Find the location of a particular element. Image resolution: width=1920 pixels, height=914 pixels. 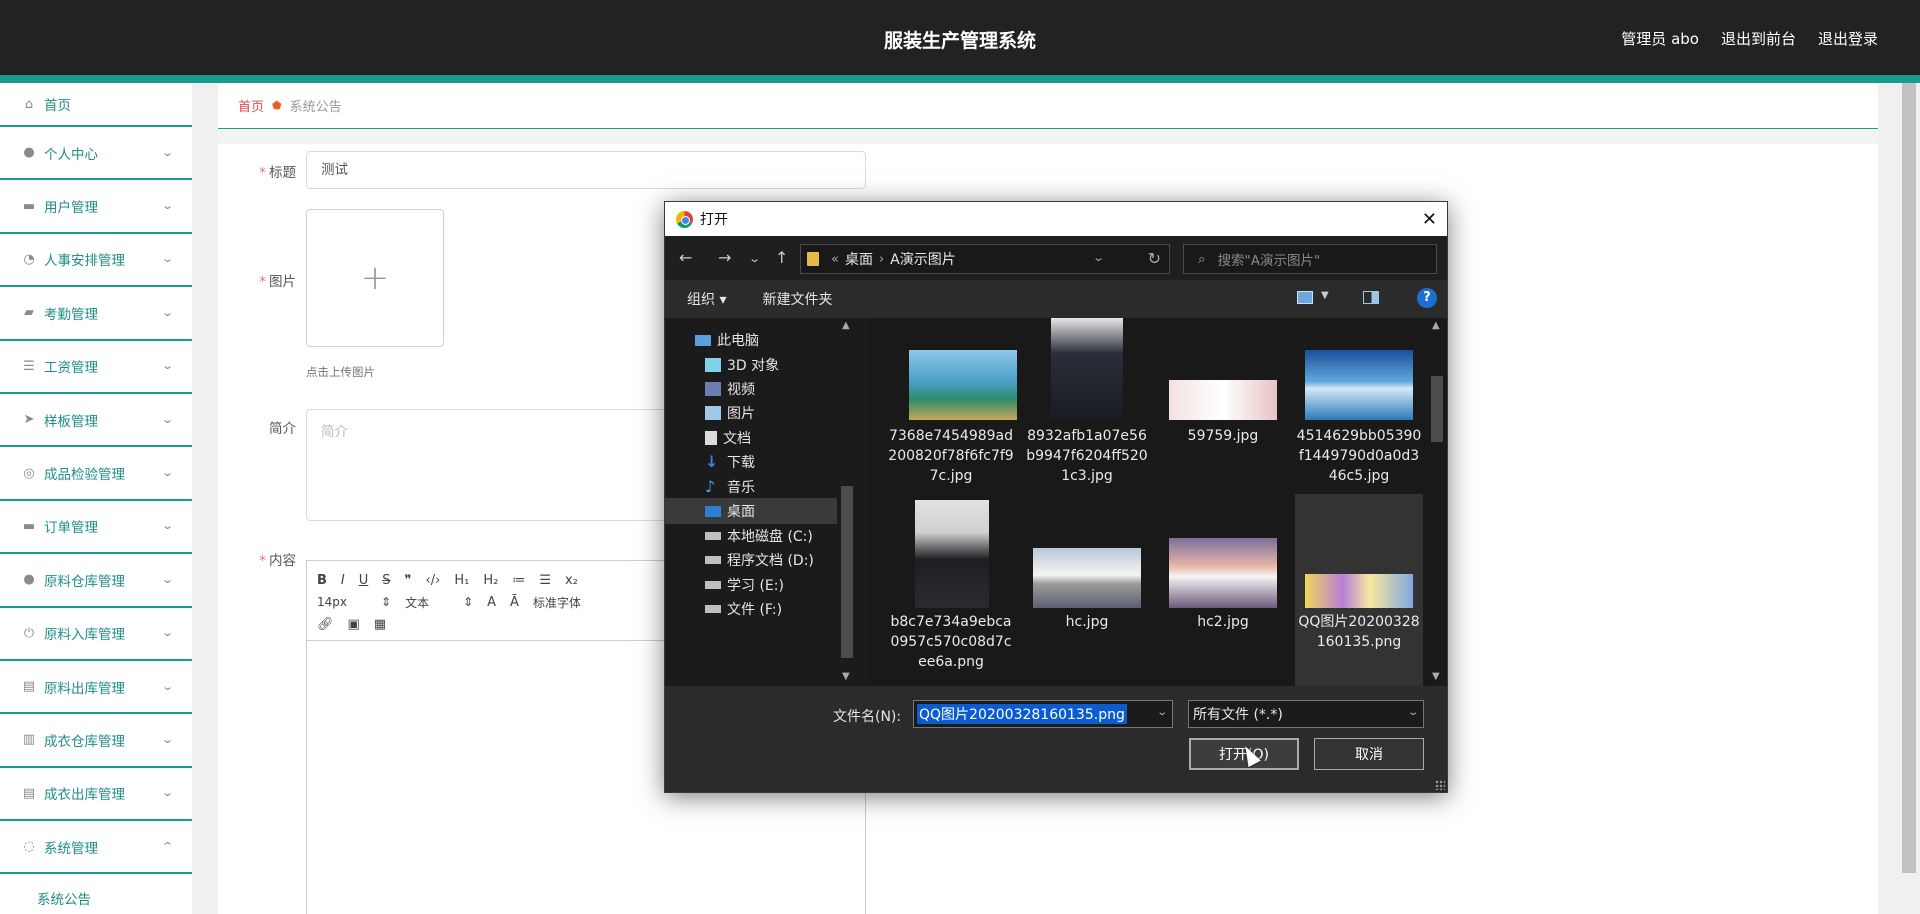

up-icon: ↑ is located at coordinates (781, 257).